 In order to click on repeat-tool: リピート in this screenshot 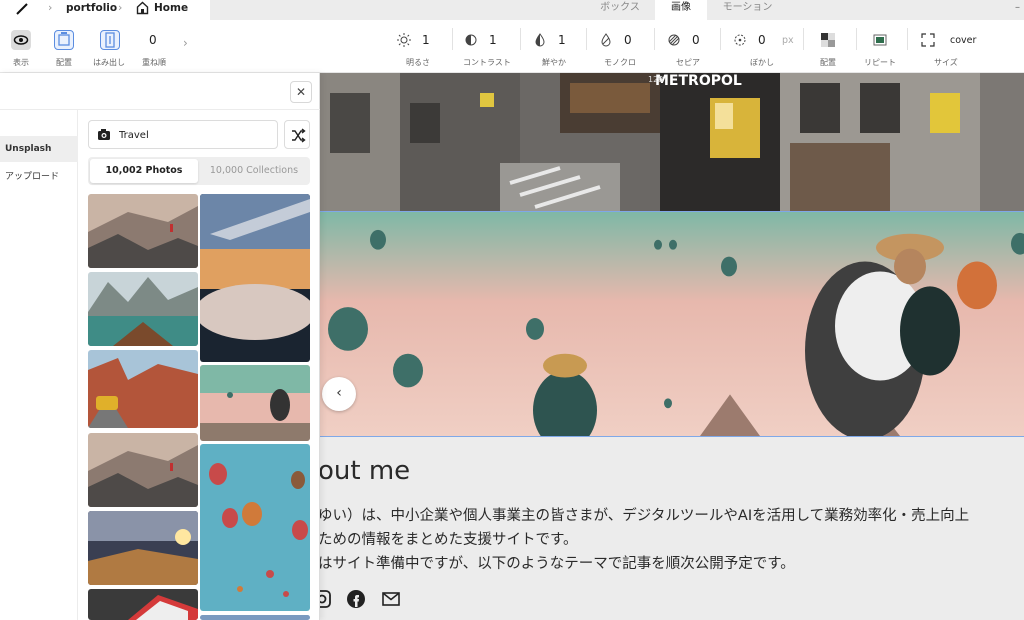, I will do `click(882, 46)`.